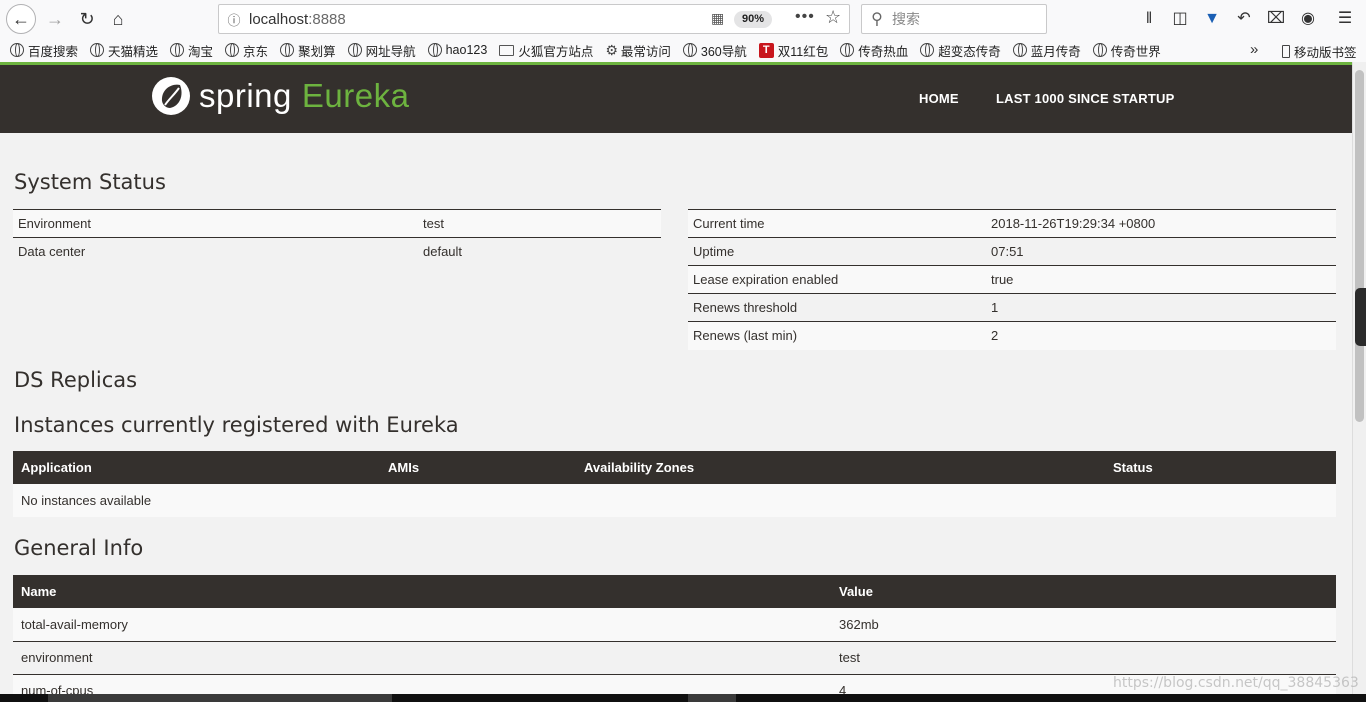 The height and width of the screenshot is (702, 1366). Describe the element at coordinates (1359, 246) in the screenshot. I see `scrollbar-thumb` at that location.